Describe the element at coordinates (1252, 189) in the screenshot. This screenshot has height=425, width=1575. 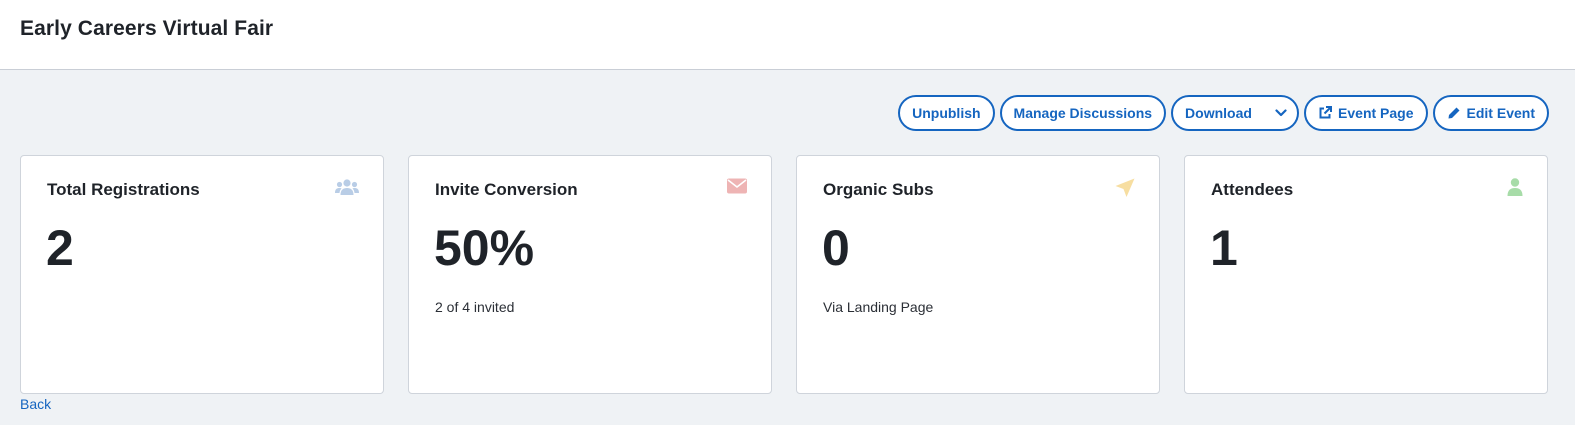
I see `card-title: Attendees` at that location.